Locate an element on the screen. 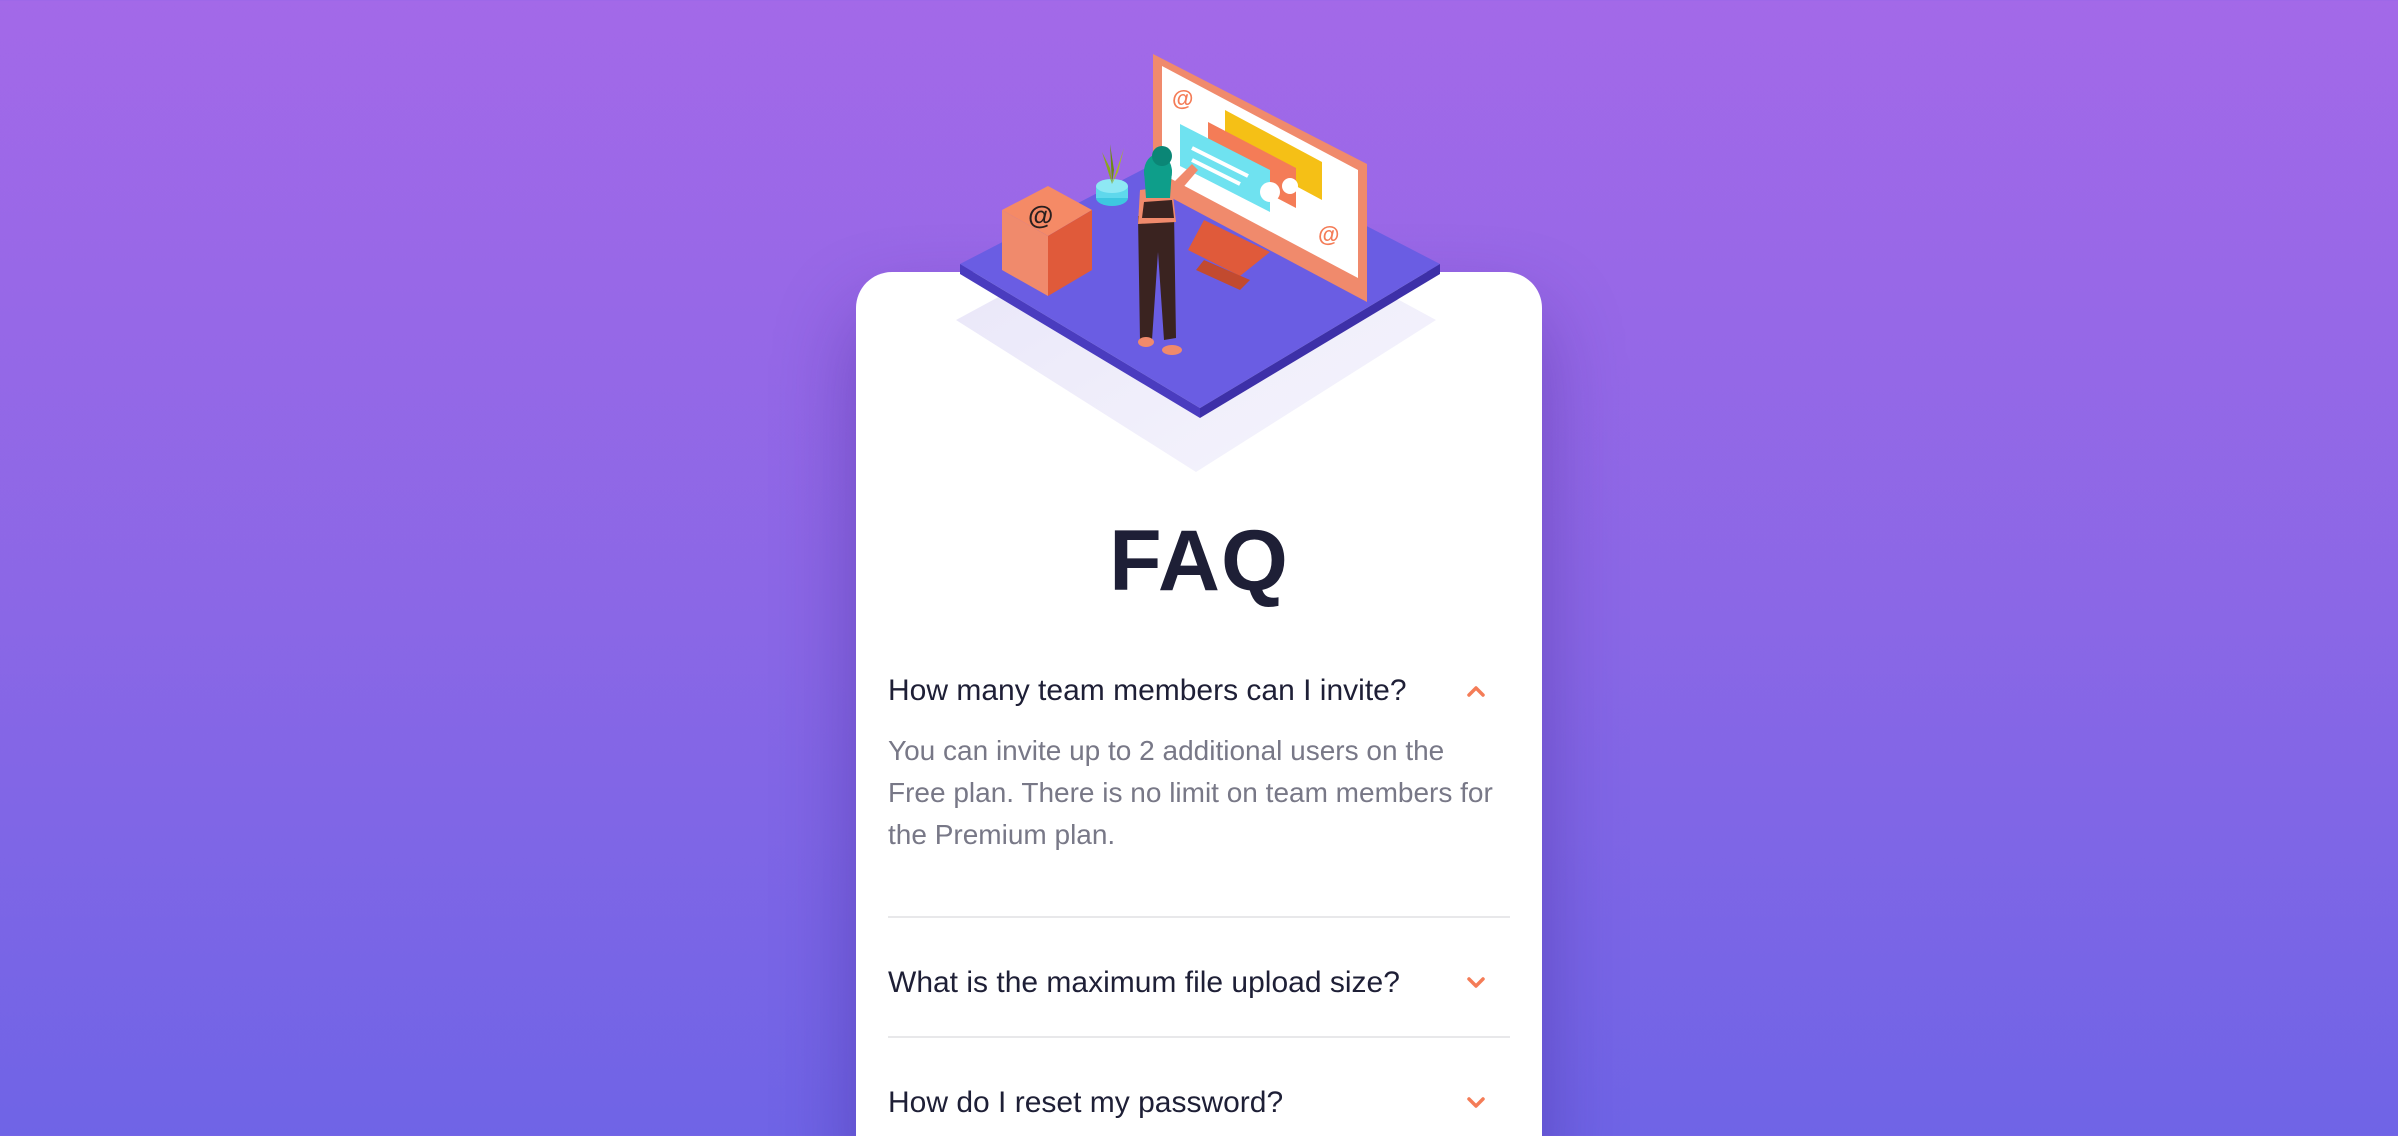 Image resolution: width=2398 pixels, height=1136 pixels. faq-question-3-text: How do I reset my password? is located at coordinates (1086, 1102).